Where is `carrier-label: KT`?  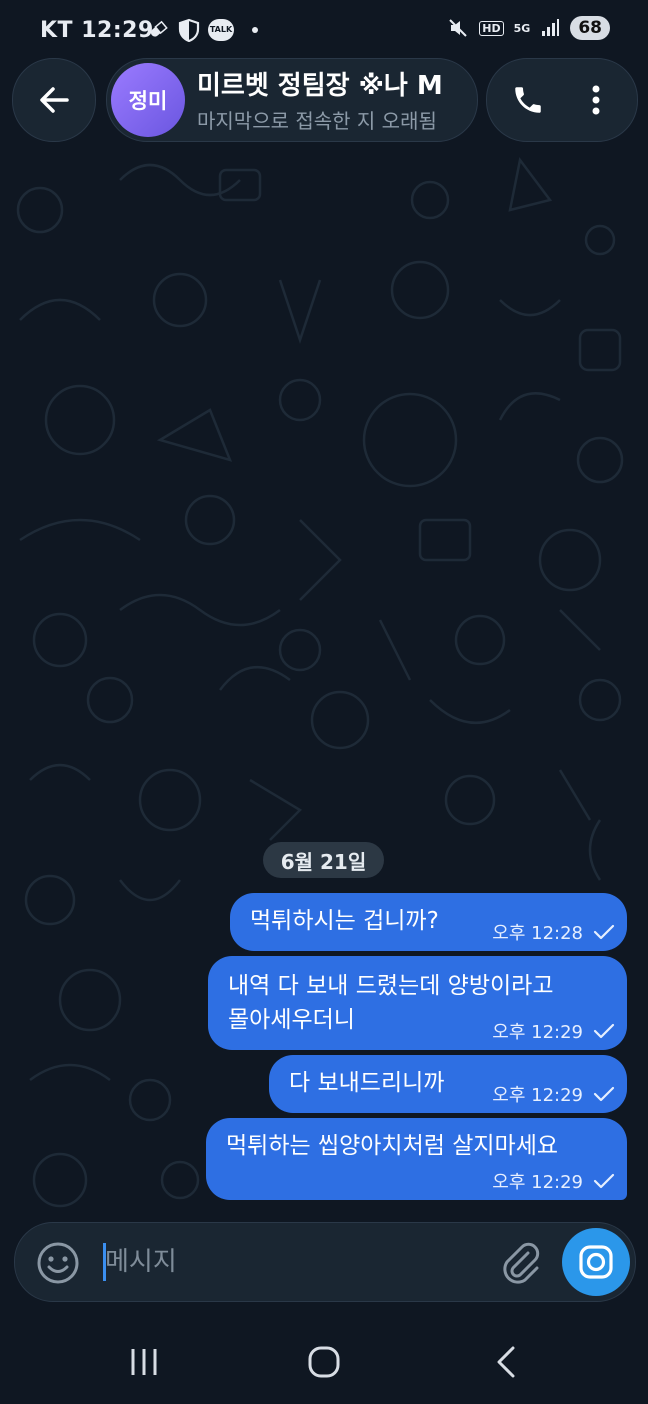
carrier-label: KT is located at coordinates (57, 30).